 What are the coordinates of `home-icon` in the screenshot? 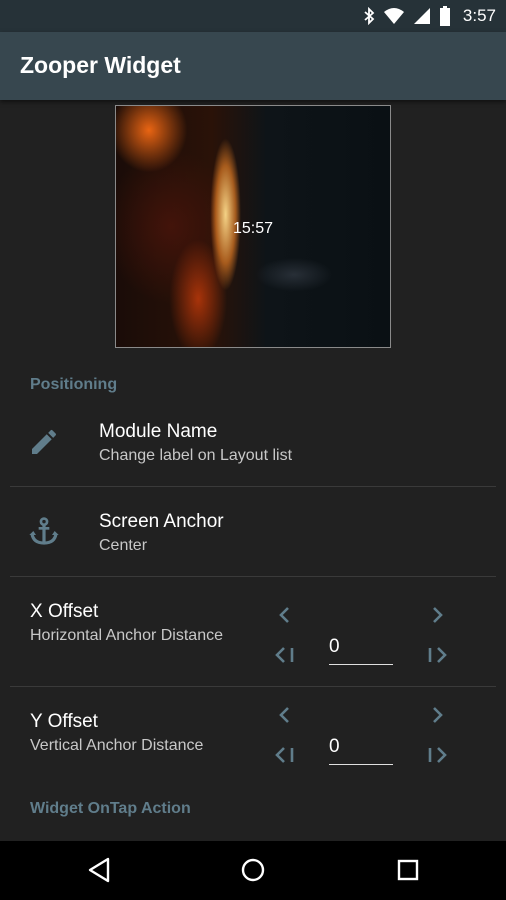 It's located at (253, 870).